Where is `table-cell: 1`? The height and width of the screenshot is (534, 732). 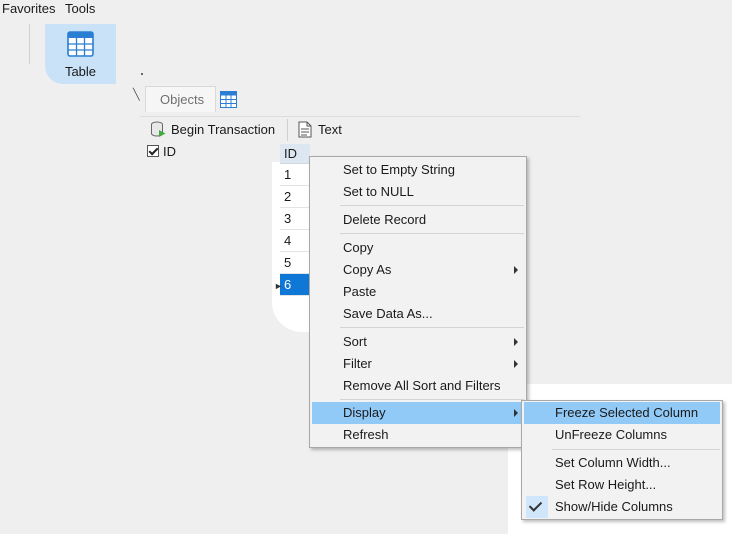 table-cell: 1 is located at coordinates (288, 174).